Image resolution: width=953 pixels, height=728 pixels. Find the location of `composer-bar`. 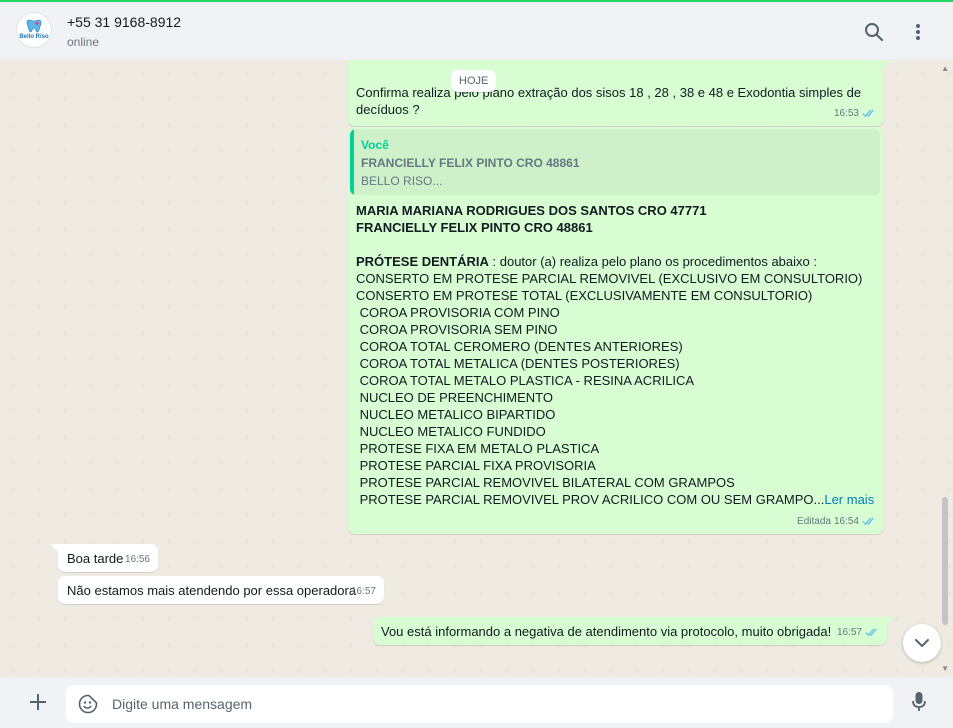

composer-bar is located at coordinates (476, 702).